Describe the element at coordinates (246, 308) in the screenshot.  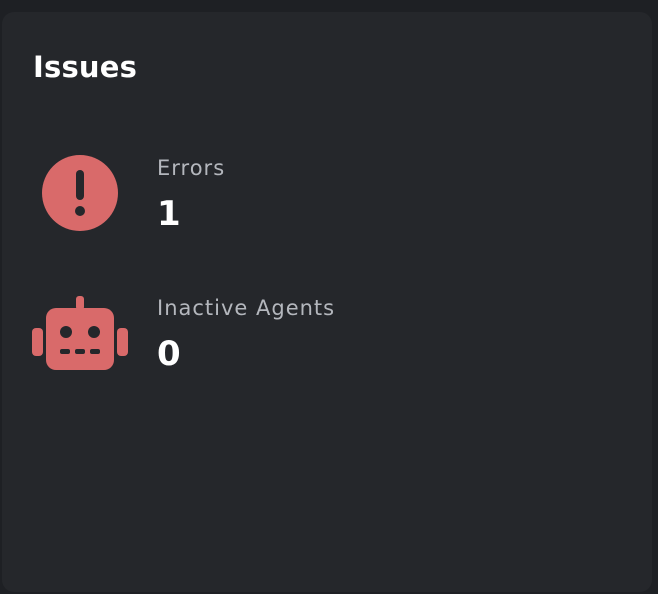
I see `inactive-agents-label: Inactive Agents` at that location.